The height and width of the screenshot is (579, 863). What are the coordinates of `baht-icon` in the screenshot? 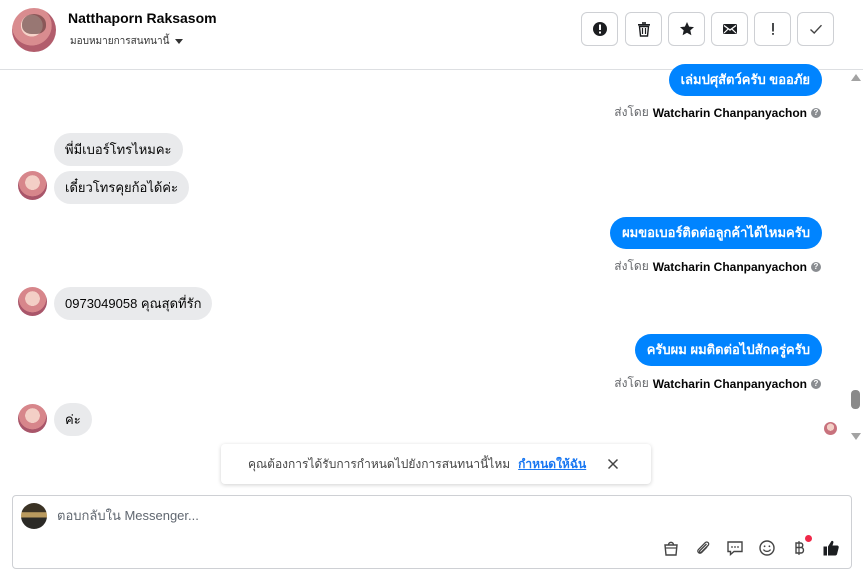 It's located at (800, 548).